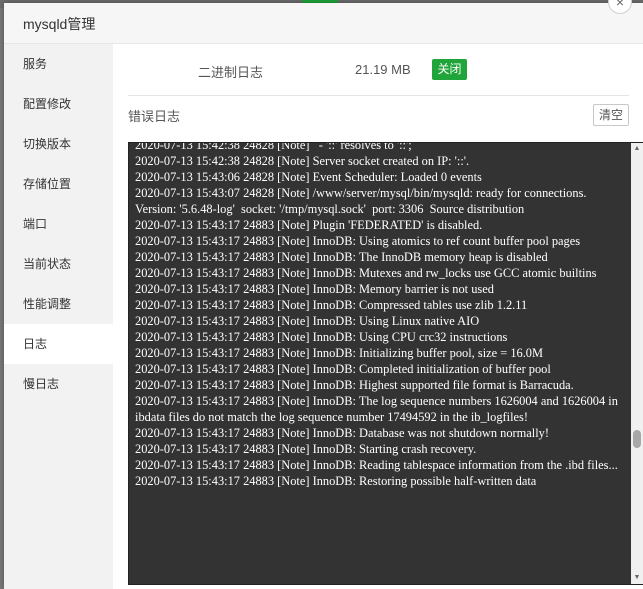 The height and width of the screenshot is (589, 643). What do you see at coordinates (58, 344) in the screenshot?
I see `sidebar-item-logs: 日志` at bounding box center [58, 344].